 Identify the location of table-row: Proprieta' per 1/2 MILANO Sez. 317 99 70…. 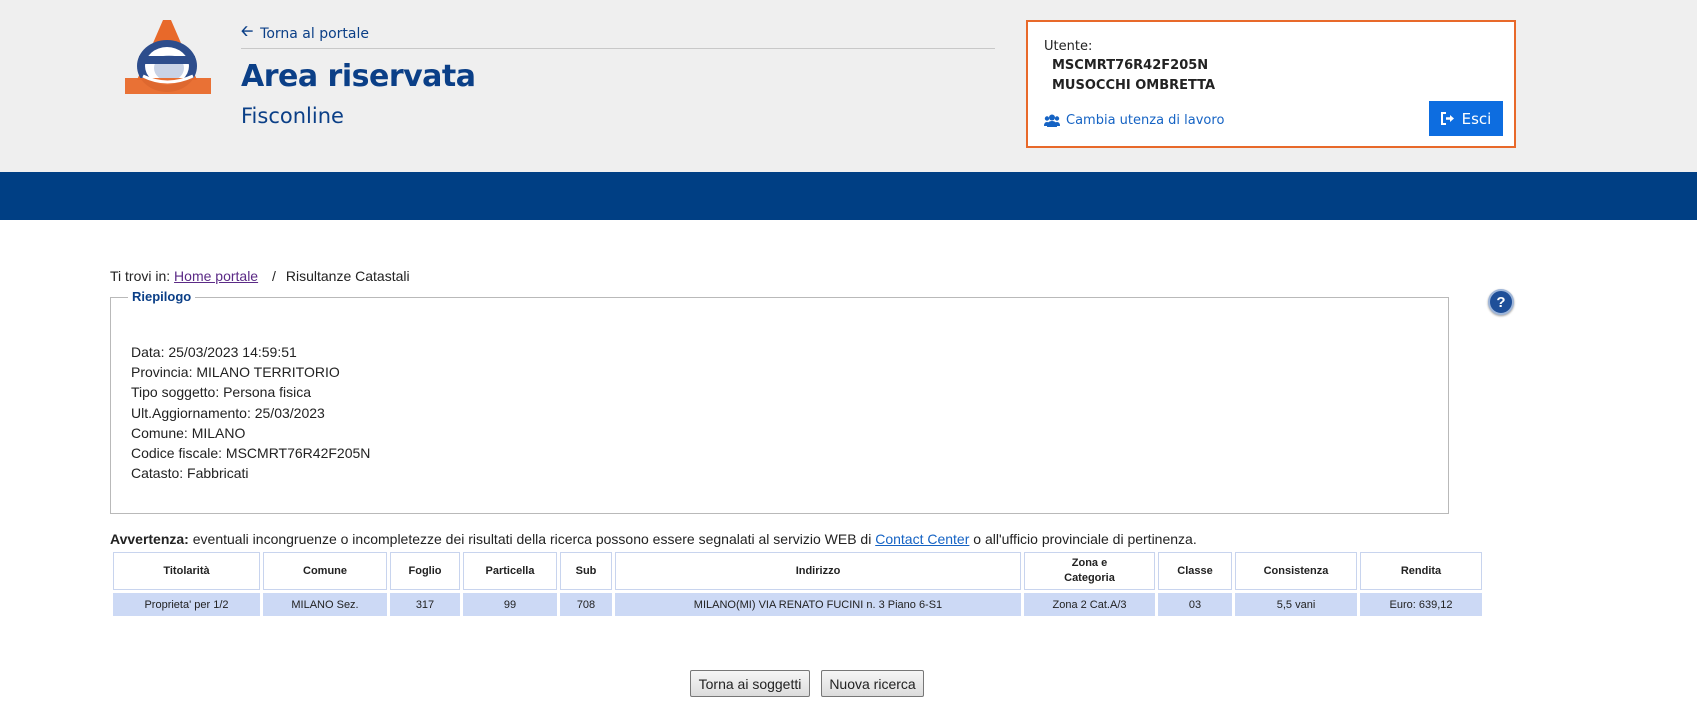
(797, 604).